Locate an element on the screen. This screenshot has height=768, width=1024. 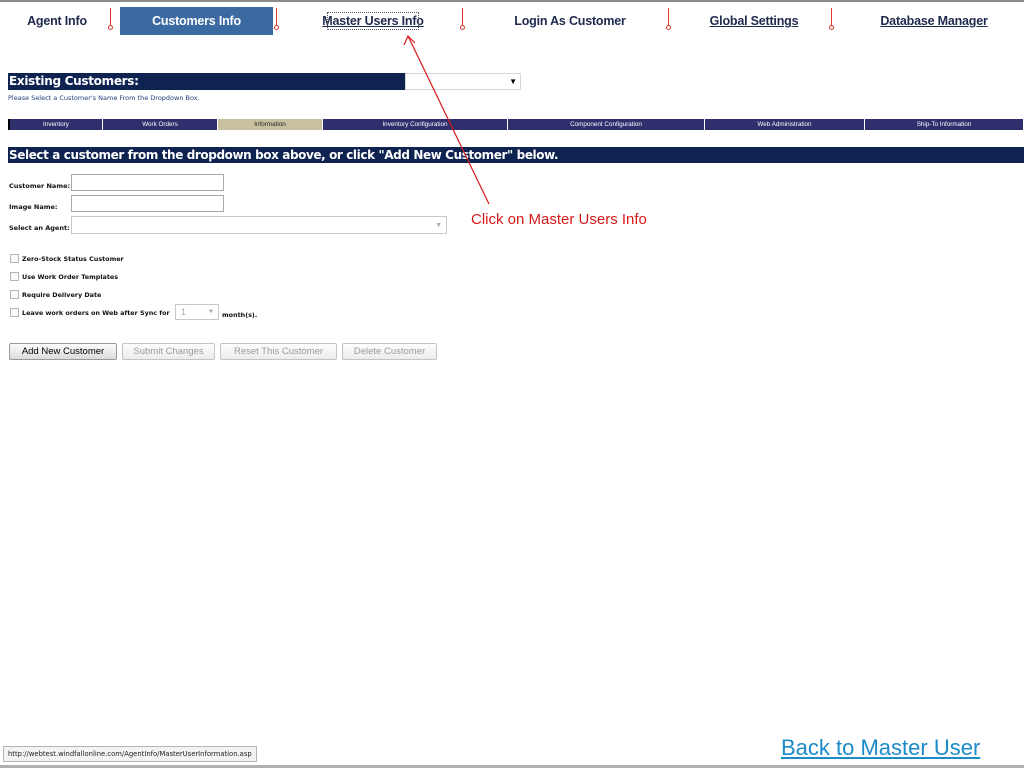
tab-ship-to-information: Ship-To Information is located at coordinates (944, 124).